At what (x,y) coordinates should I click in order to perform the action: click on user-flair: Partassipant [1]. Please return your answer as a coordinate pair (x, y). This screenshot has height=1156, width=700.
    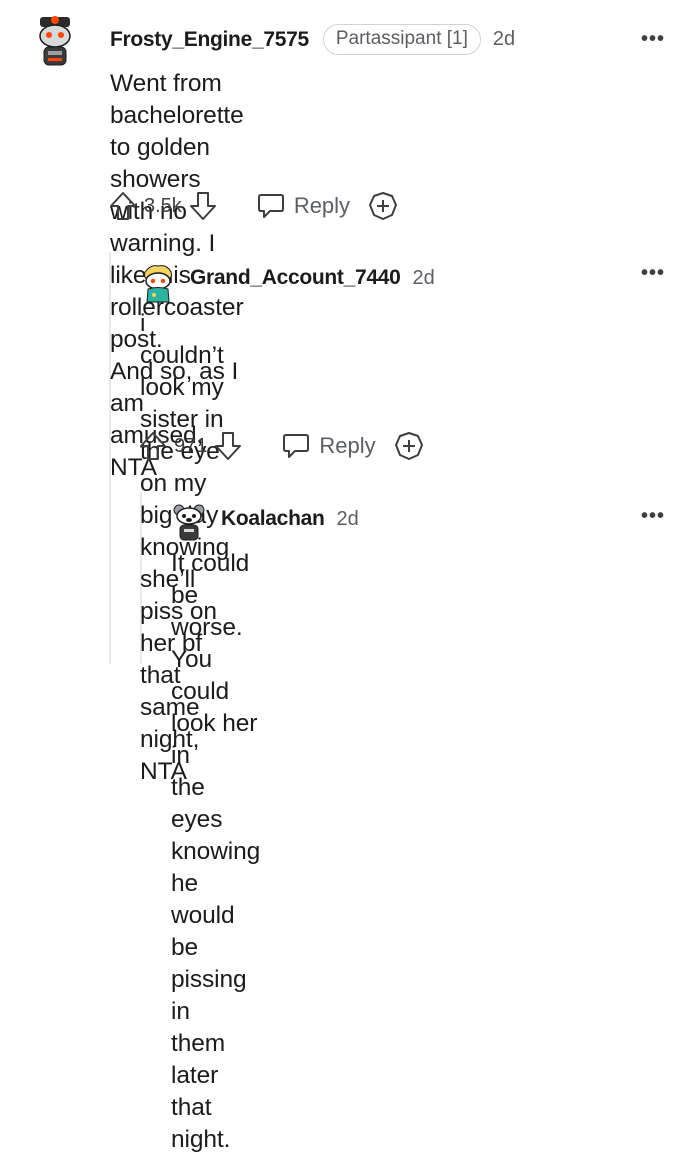
    Looking at the image, I should click on (401, 39).